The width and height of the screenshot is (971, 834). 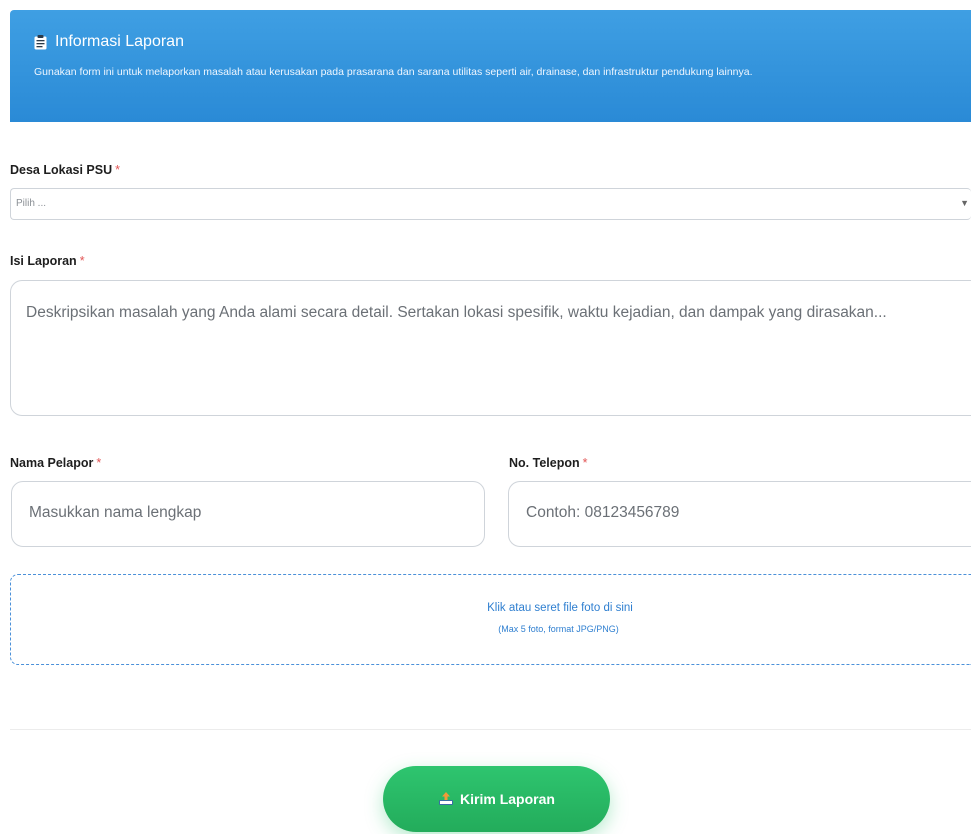 I want to click on telepon-label-text: No. Telepon, so click(x=544, y=463).